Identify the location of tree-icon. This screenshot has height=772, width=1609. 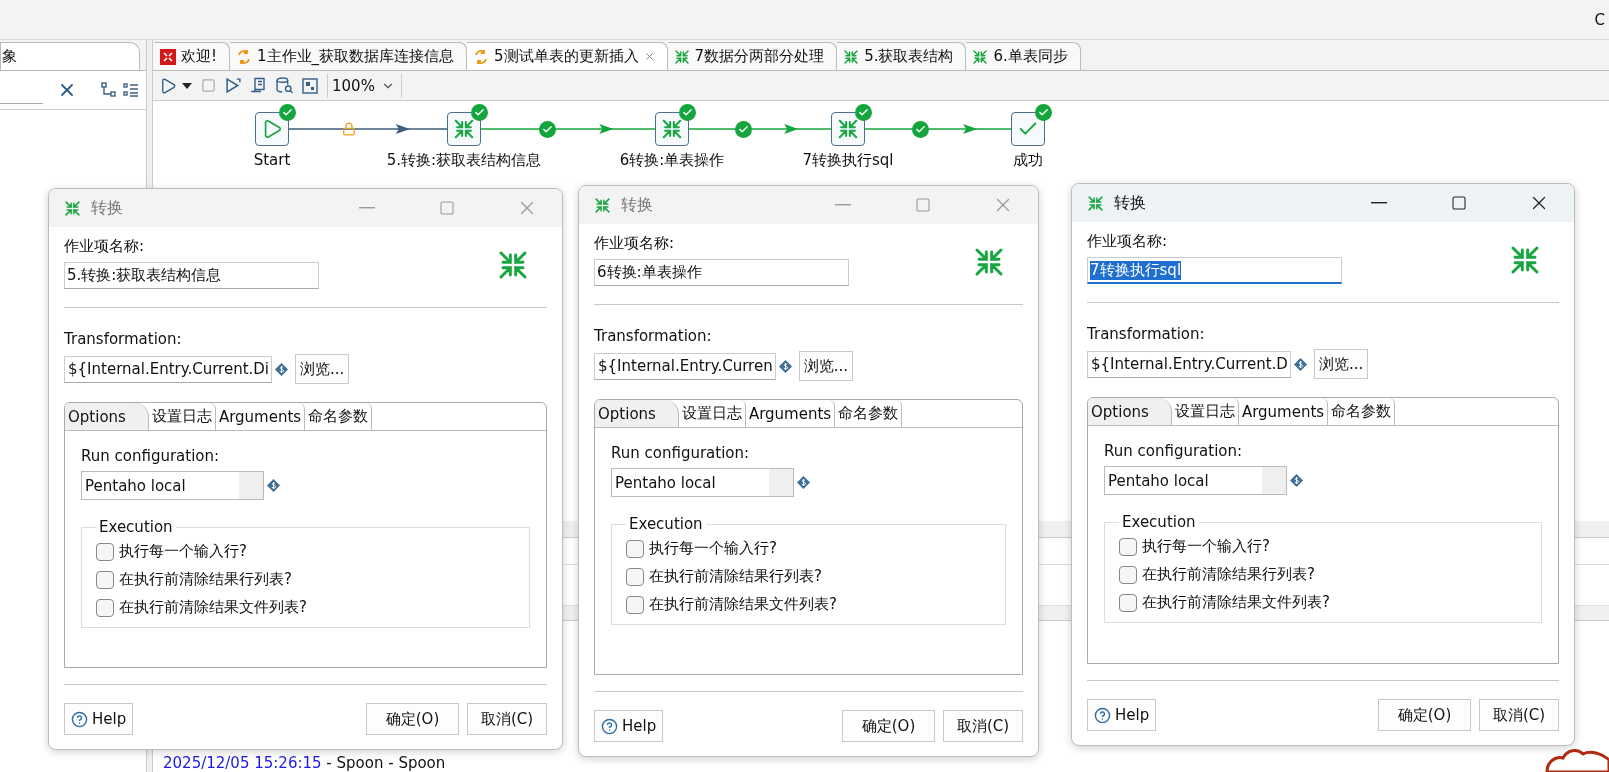
(109, 90).